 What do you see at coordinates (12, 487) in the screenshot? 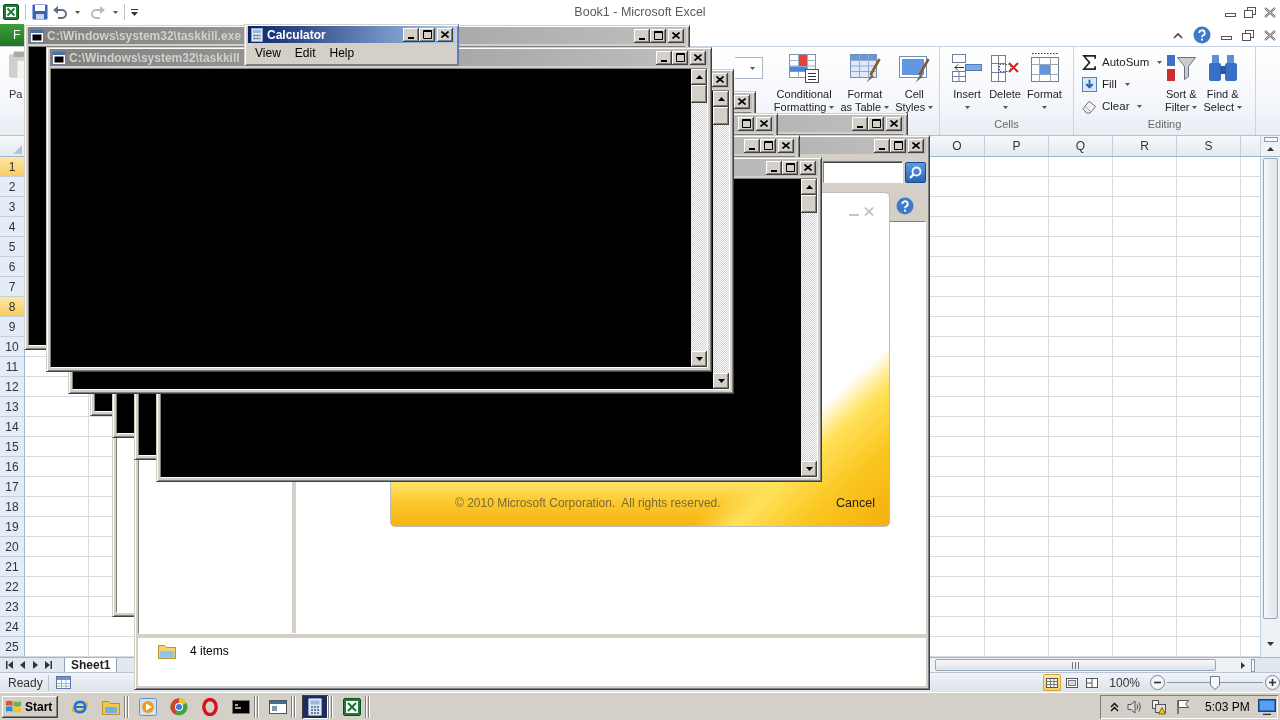
I see `row-header: 17` at bounding box center [12, 487].